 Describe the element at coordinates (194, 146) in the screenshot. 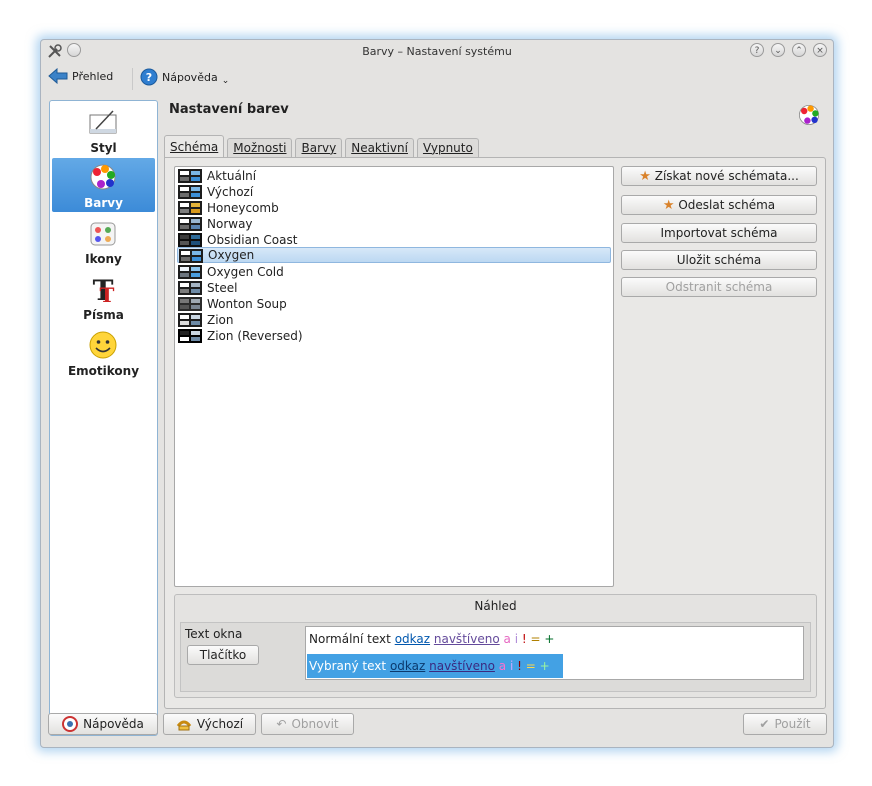

I see `tab-scheme: Schéma` at that location.